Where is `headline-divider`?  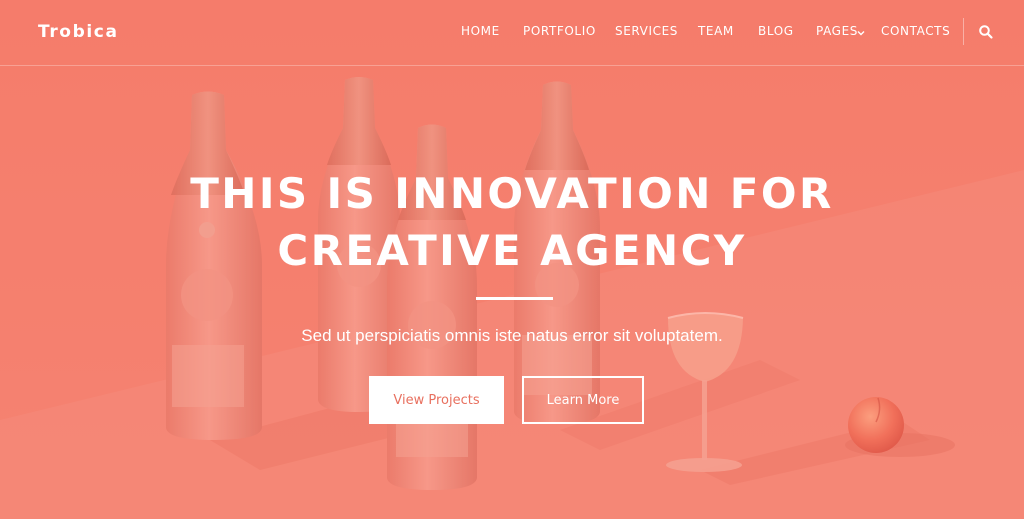 headline-divider is located at coordinates (514, 298).